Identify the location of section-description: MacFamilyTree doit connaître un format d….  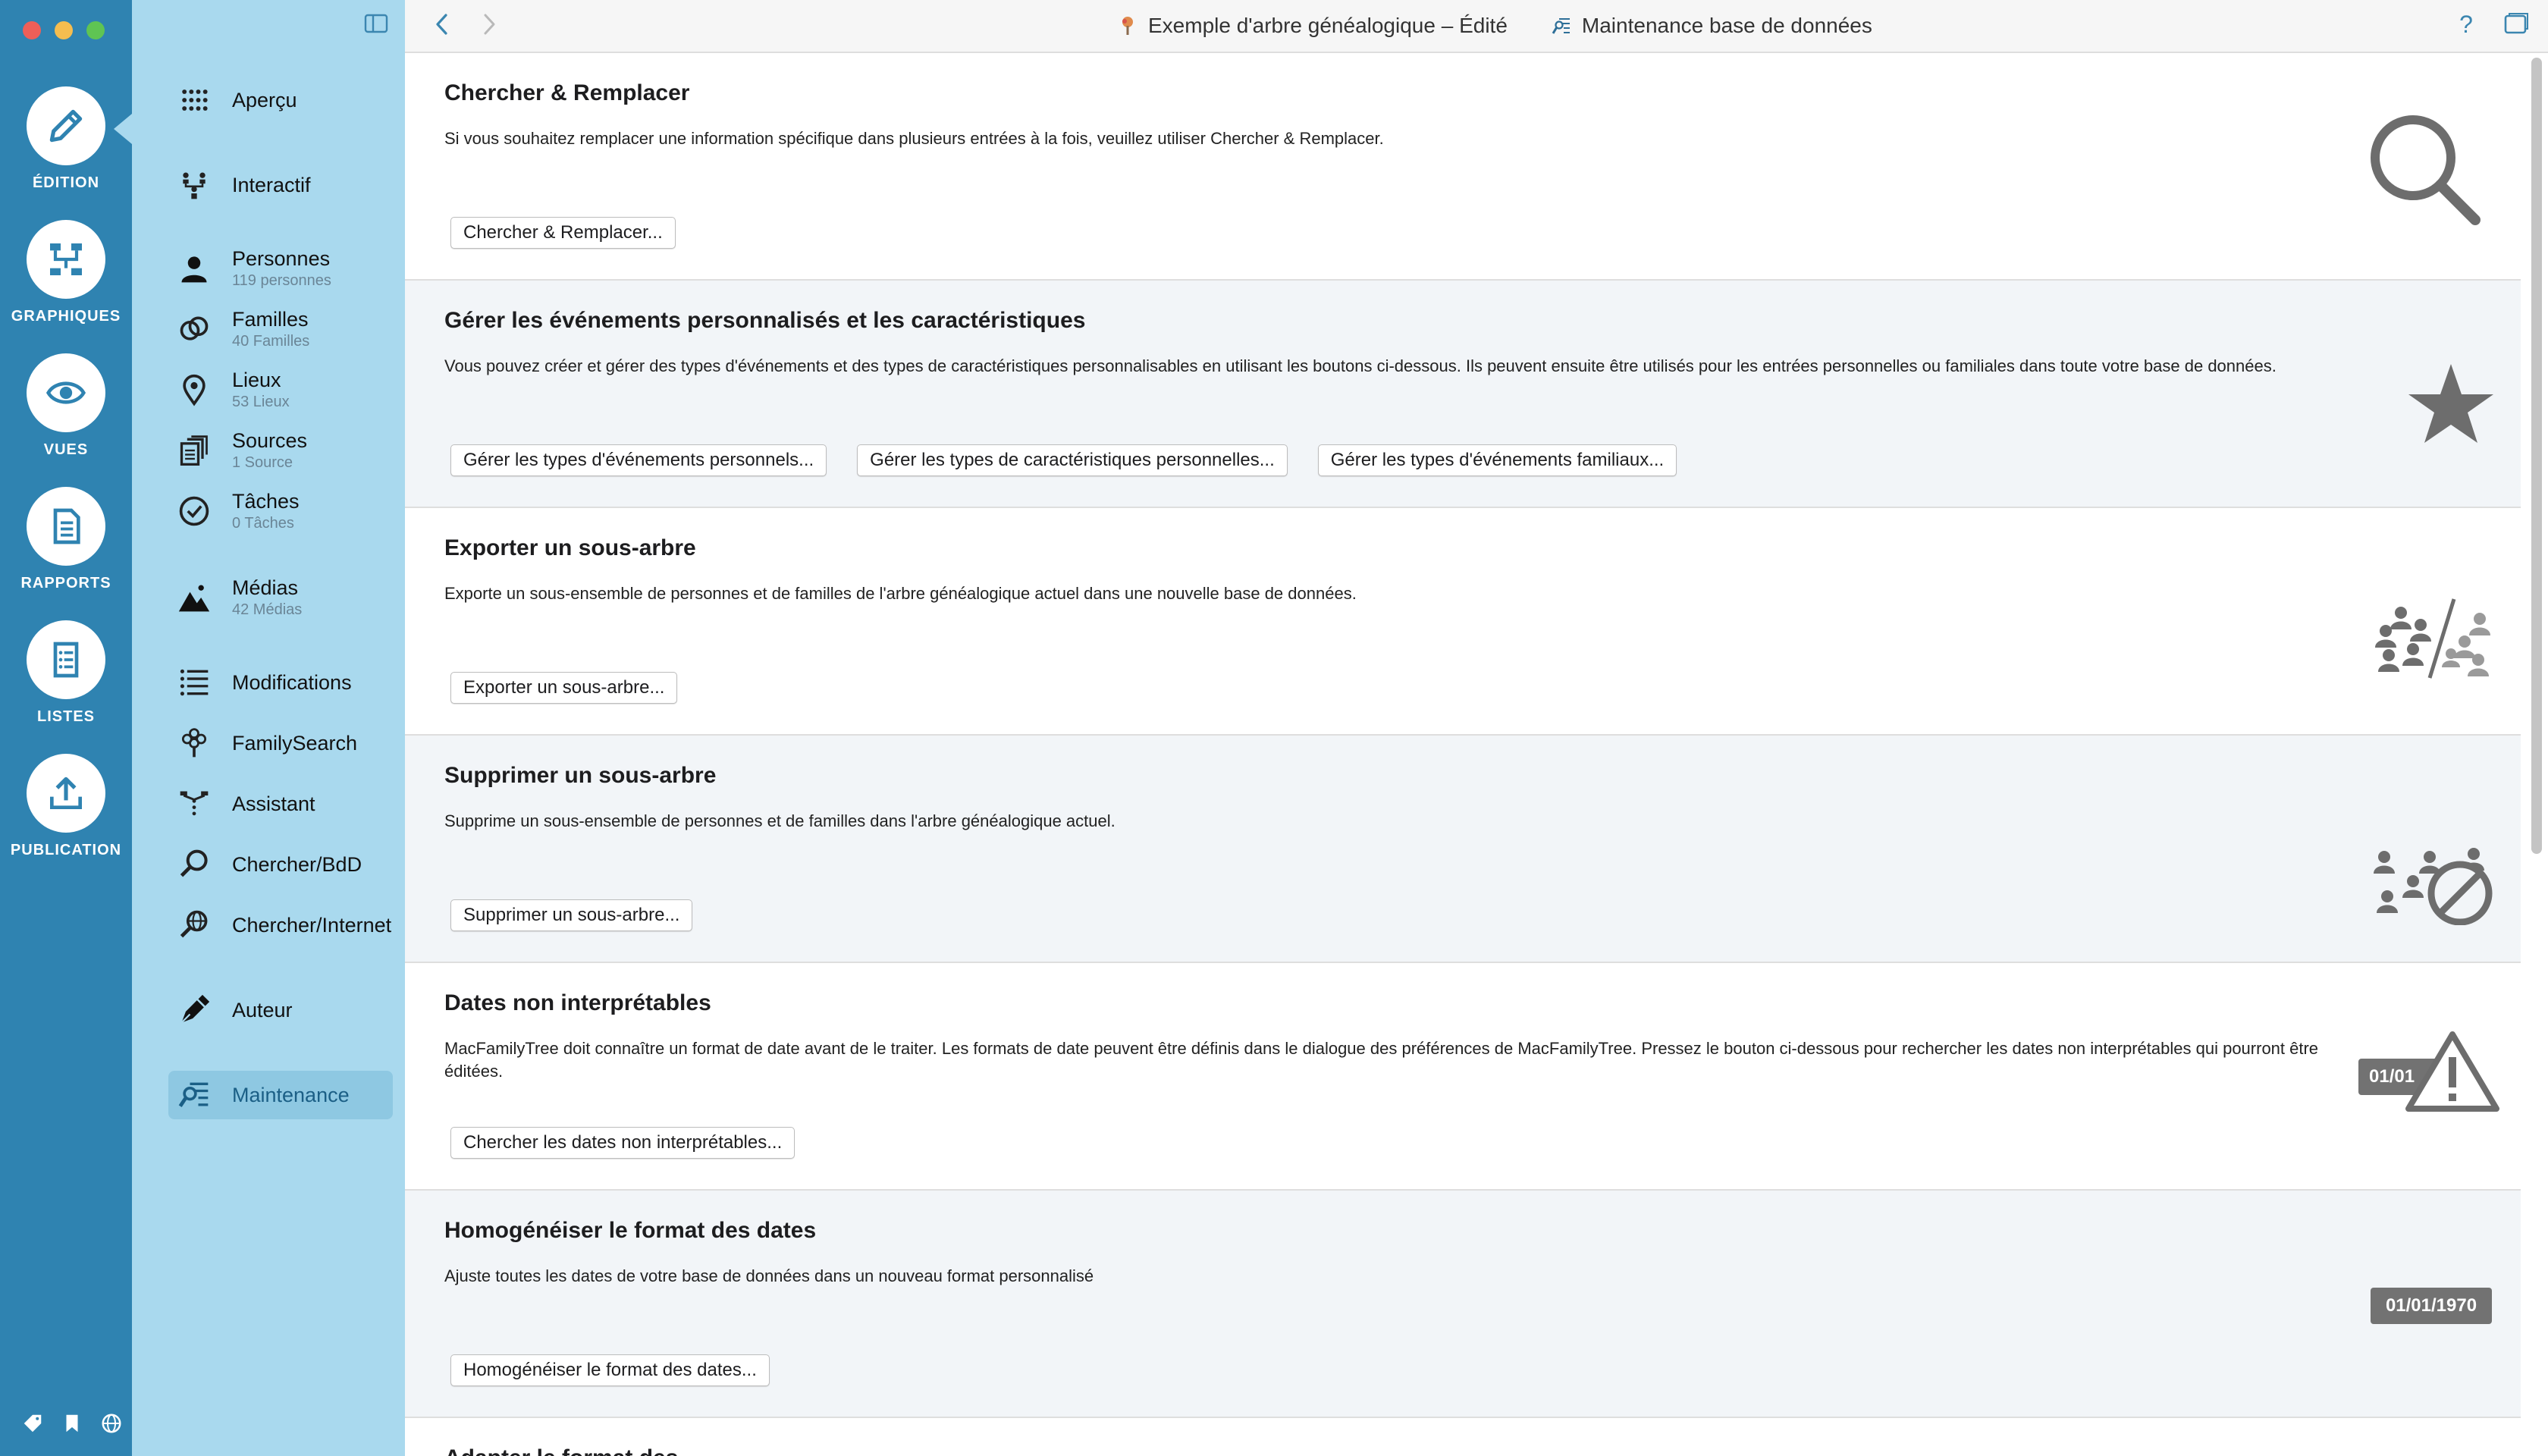
(1381, 1060).